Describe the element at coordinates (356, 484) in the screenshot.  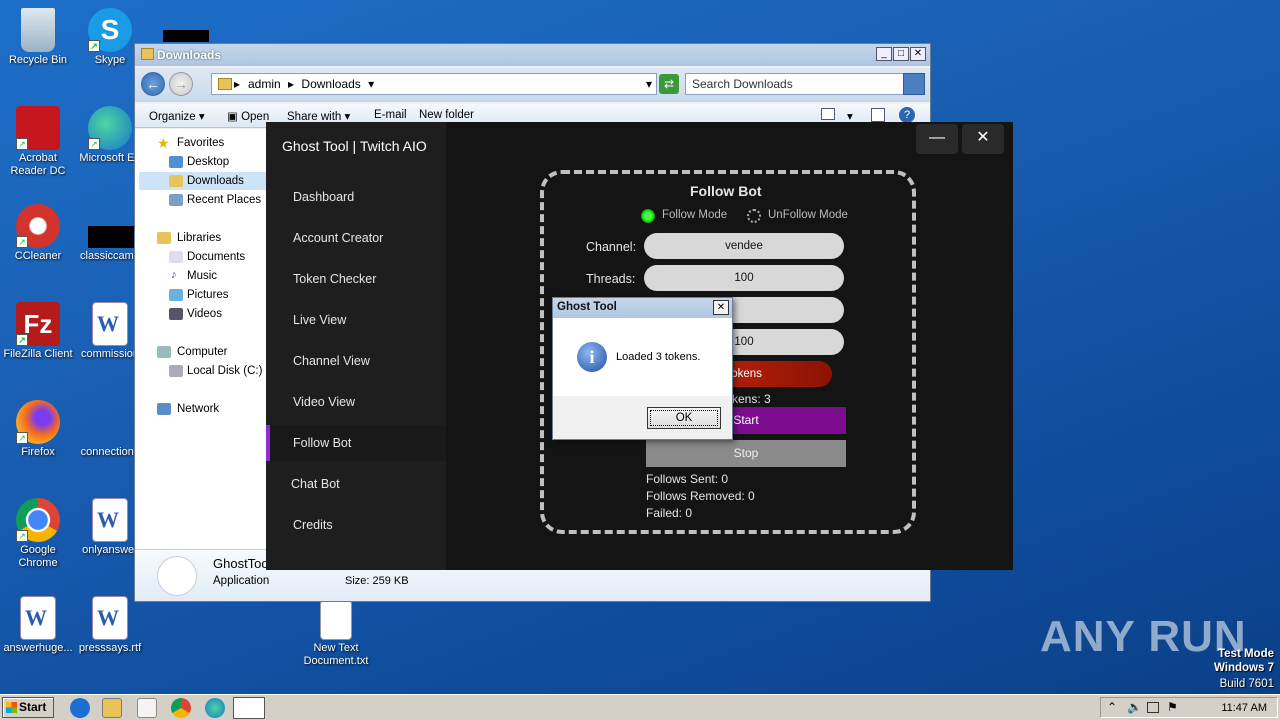
I see `nav-chat-bot: Chat Bot` at that location.